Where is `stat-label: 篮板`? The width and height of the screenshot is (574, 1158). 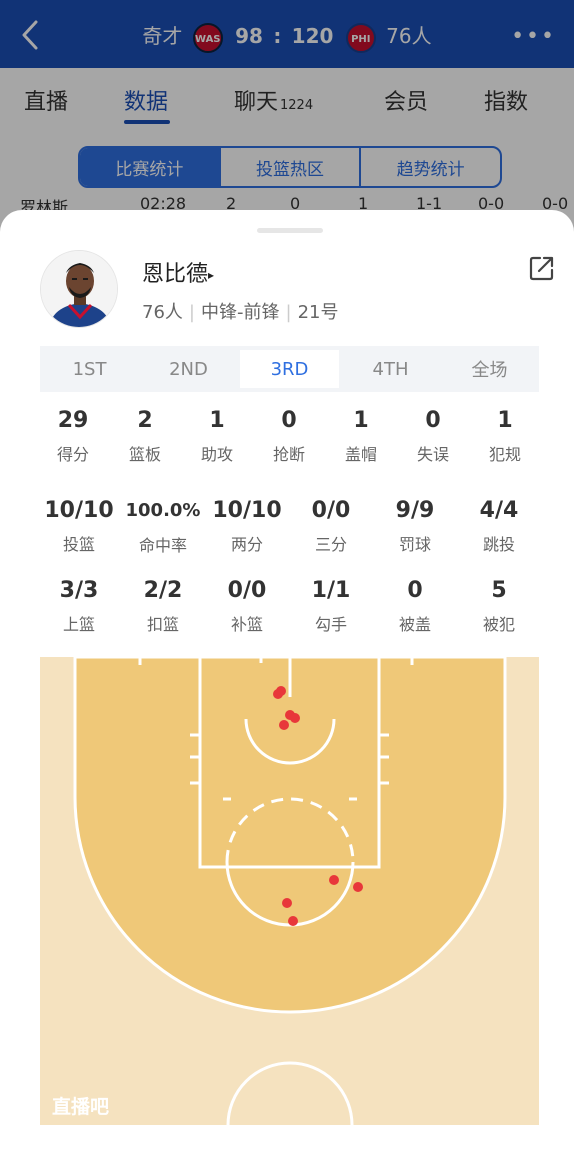
stat-label: 篮板 is located at coordinates (144, 454).